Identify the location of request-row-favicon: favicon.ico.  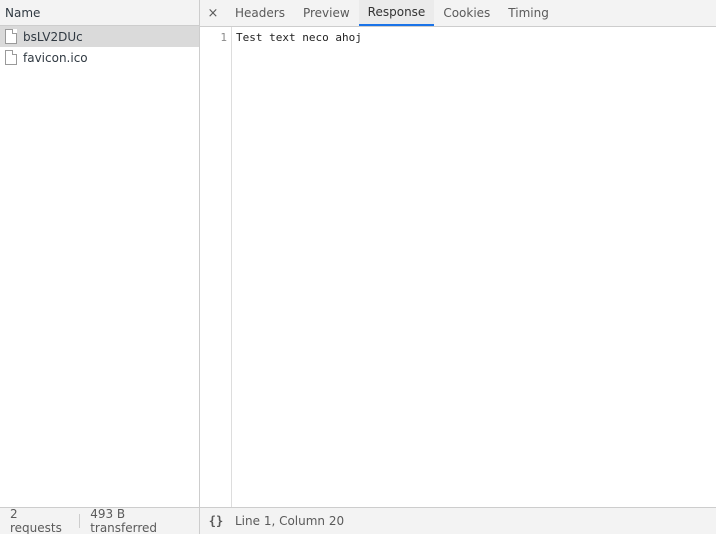
(99, 57).